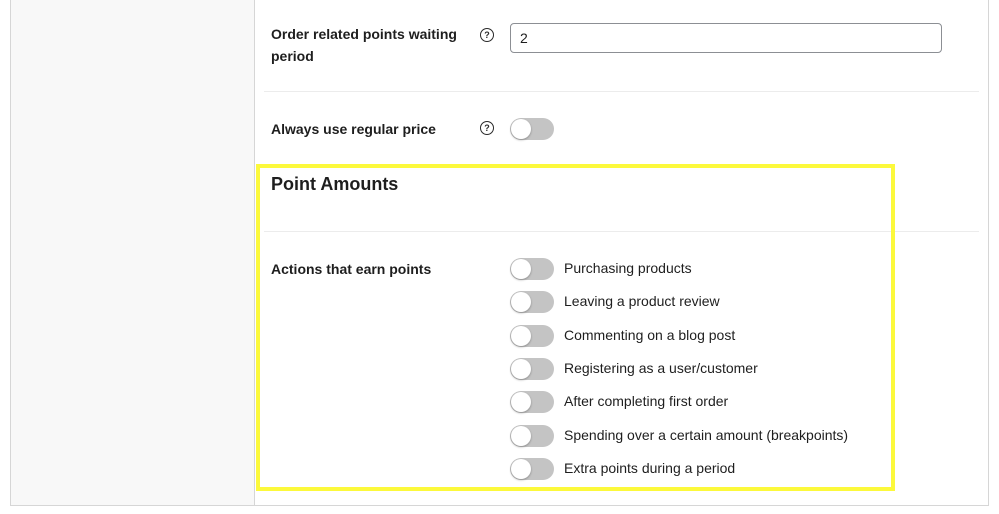 This screenshot has height=514, width=999. What do you see at coordinates (532, 129) in the screenshot?
I see `regular-price-toggle` at bounding box center [532, 129].